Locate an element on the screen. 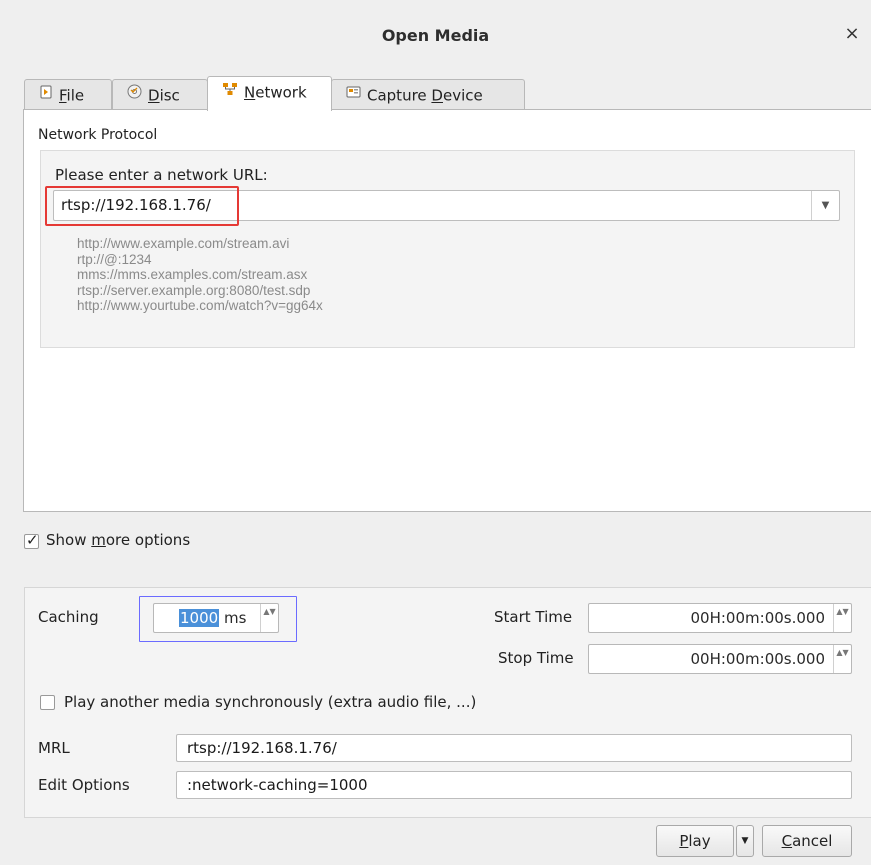 This screenshot has height=865, width=871. network-url-combobox: rtsp://192.168.1.76/ ▼ is located at coordinates (446, 205).